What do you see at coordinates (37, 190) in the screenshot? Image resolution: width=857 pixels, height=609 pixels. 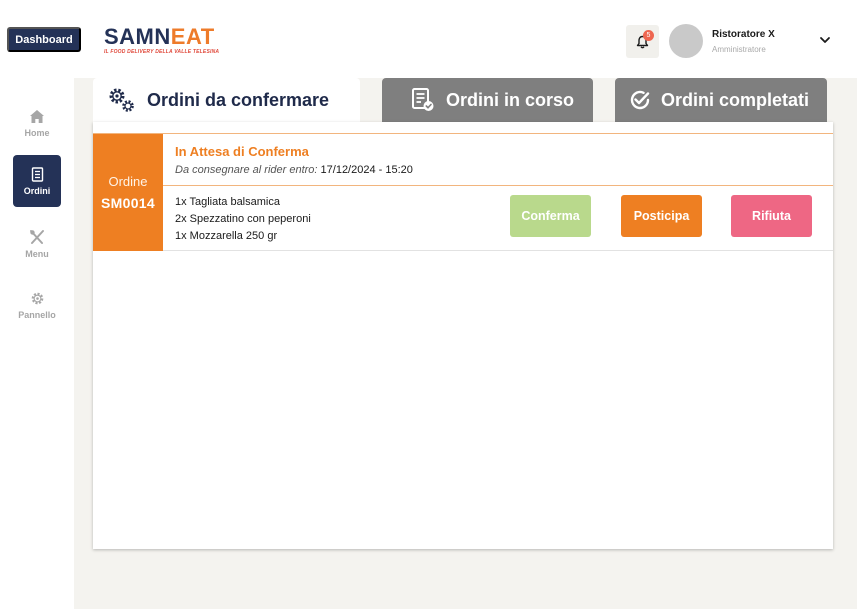 I see `sidebar-item-label: Ordini` at bounding box center [37, 190].